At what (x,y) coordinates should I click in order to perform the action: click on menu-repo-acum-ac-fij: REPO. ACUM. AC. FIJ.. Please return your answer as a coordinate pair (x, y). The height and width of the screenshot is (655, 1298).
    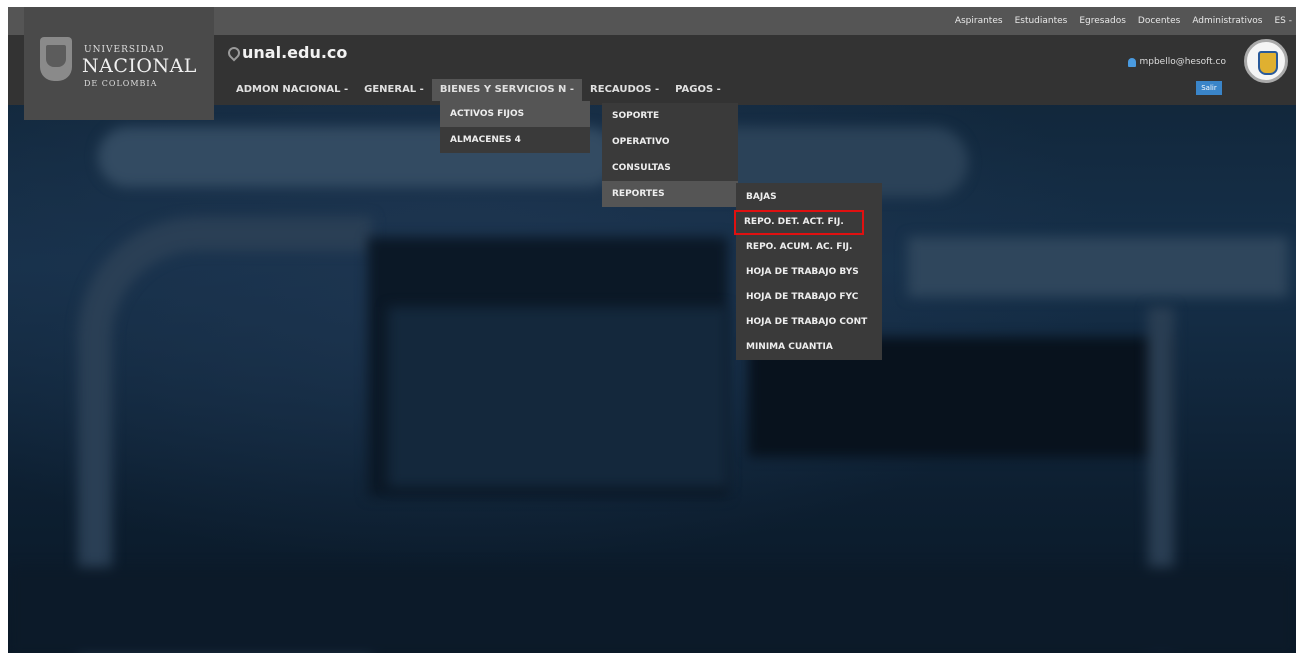
    Looking at the image, I should click on (809, 247).